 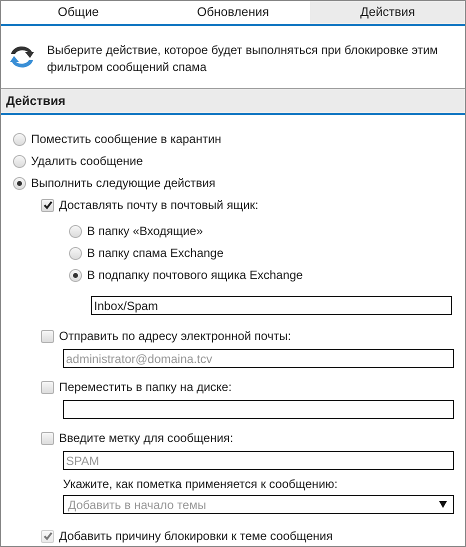 I want to click on text-field: Inbox/Spam, so click(x=271, y=305).